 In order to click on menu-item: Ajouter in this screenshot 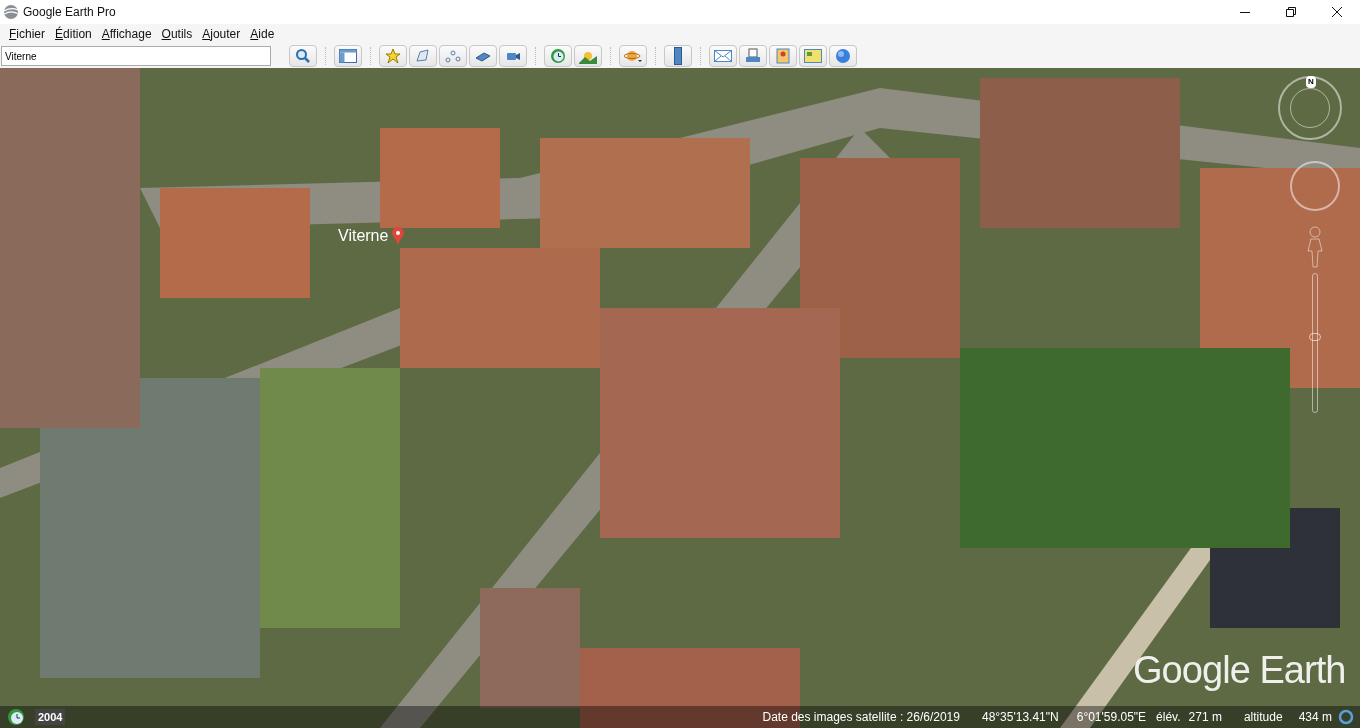, I will do `click(221, 34)`.